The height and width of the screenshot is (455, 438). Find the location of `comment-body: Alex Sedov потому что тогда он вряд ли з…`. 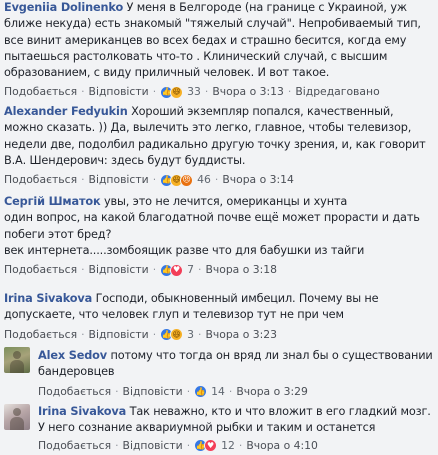

comment-body: Alex Sedov потому что тогда он вряд ли з… is located at coordinates (237, 364).